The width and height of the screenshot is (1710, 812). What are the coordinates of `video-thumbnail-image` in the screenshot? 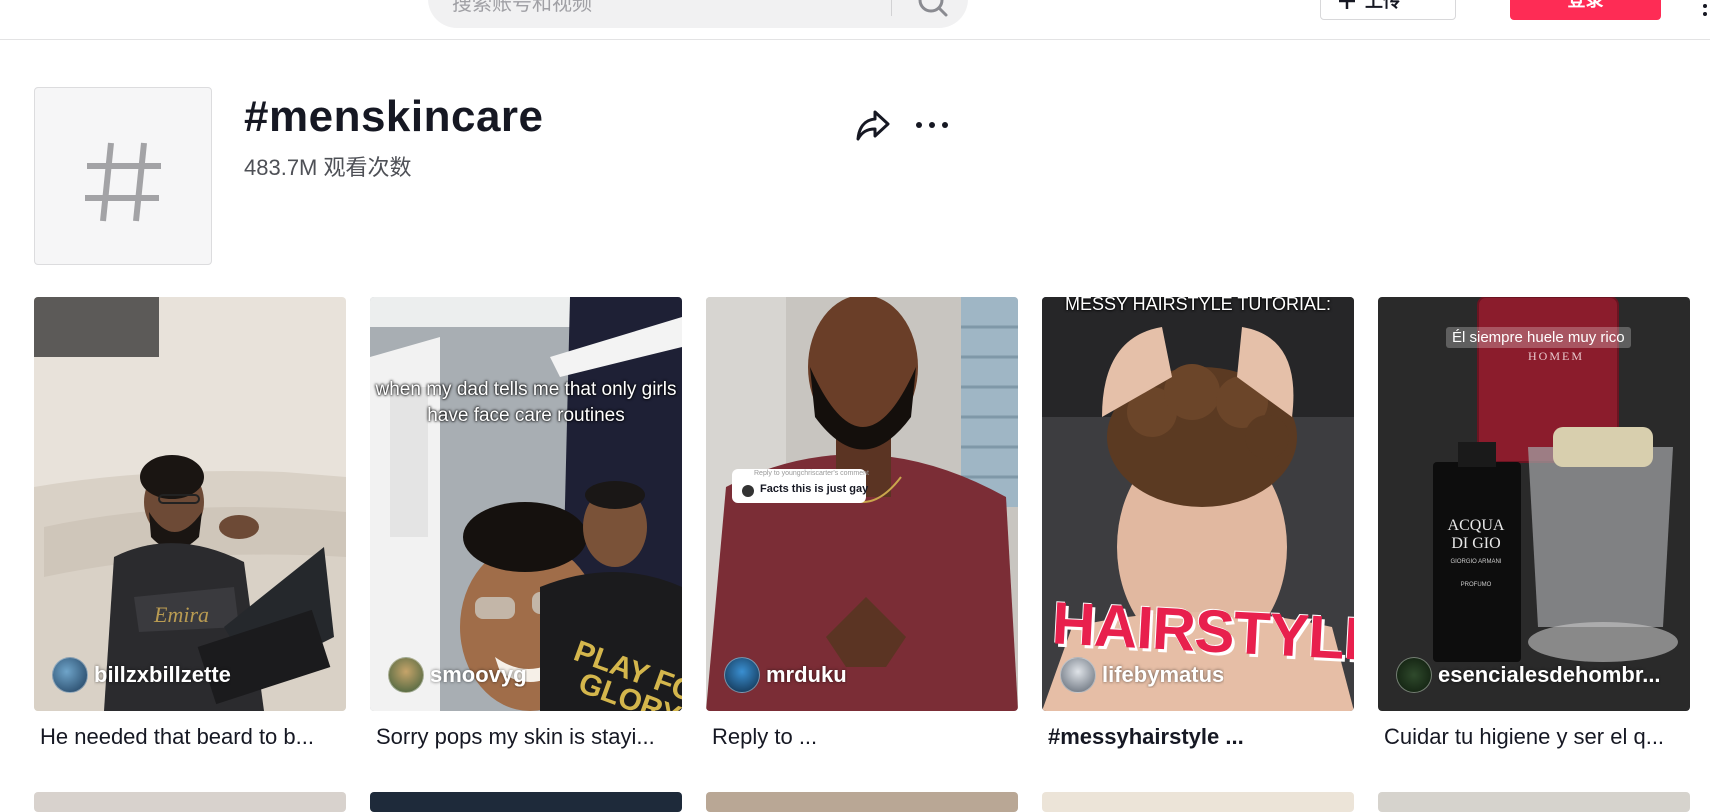 It's located at (862, 504).